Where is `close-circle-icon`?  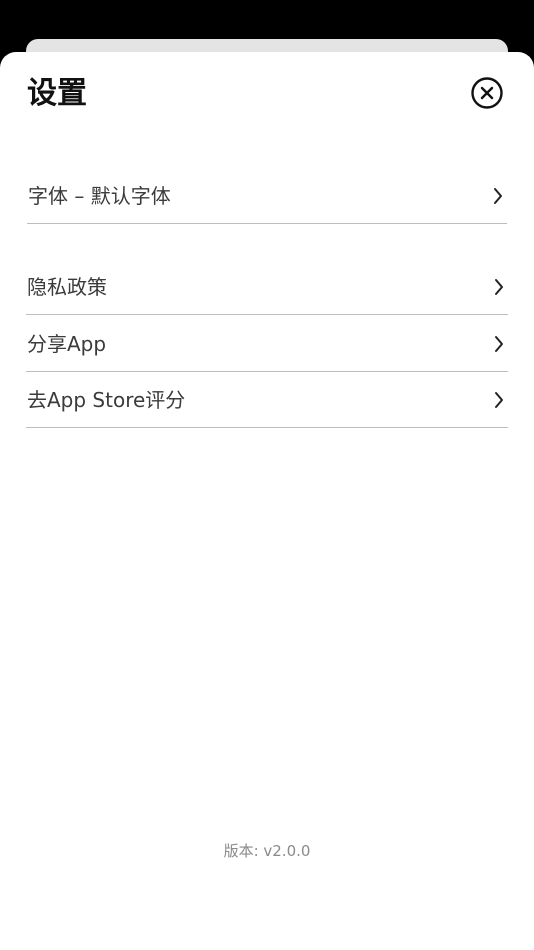 close-circle-icon is located at coordinates (487, 93).